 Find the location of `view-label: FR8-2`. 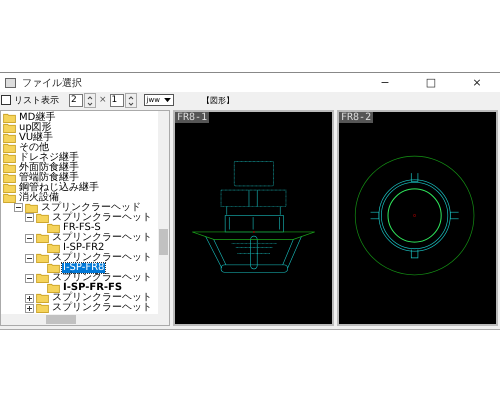

view-label: FR8-2 is located at coordinates (356, 117).